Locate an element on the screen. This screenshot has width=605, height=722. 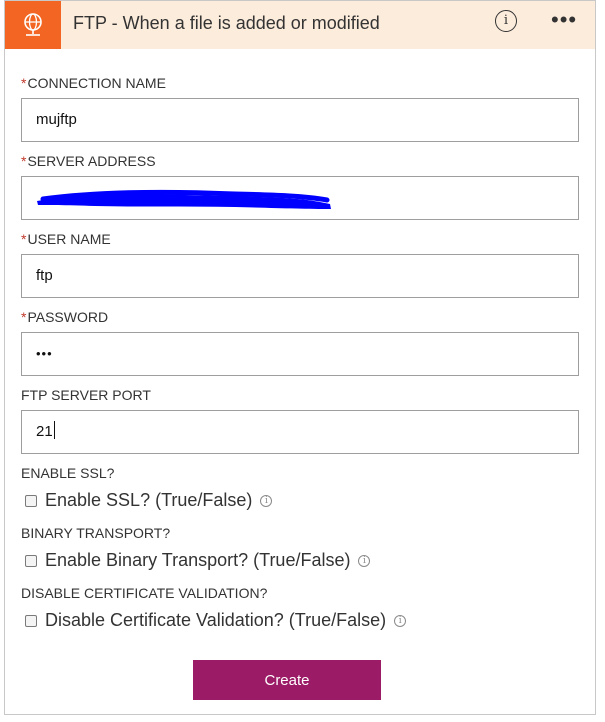
binary-transport-checkbox is located at coordinates (31, 560).